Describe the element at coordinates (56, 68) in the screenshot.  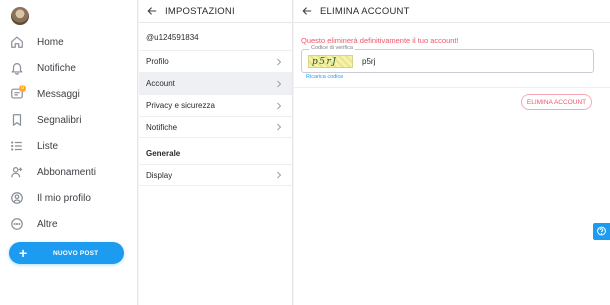
I see `sidebar-item-label: Notifiche` at that location.